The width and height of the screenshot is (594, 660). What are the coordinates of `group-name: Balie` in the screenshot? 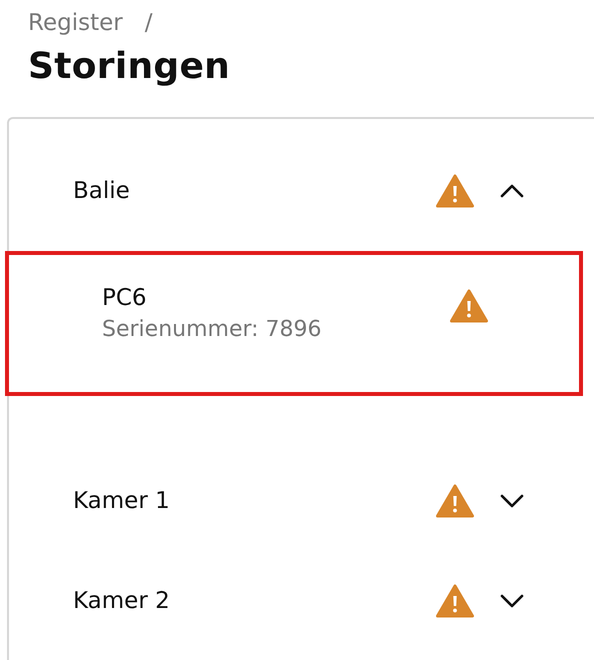 It's located at (254, 191).